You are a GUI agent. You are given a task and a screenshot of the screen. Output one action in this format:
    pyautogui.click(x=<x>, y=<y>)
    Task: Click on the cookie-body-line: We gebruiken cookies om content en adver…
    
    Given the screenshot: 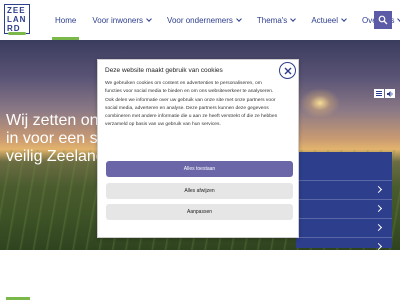 What is the action you would take?
    pyautogui.click(x=183, y=83)
    